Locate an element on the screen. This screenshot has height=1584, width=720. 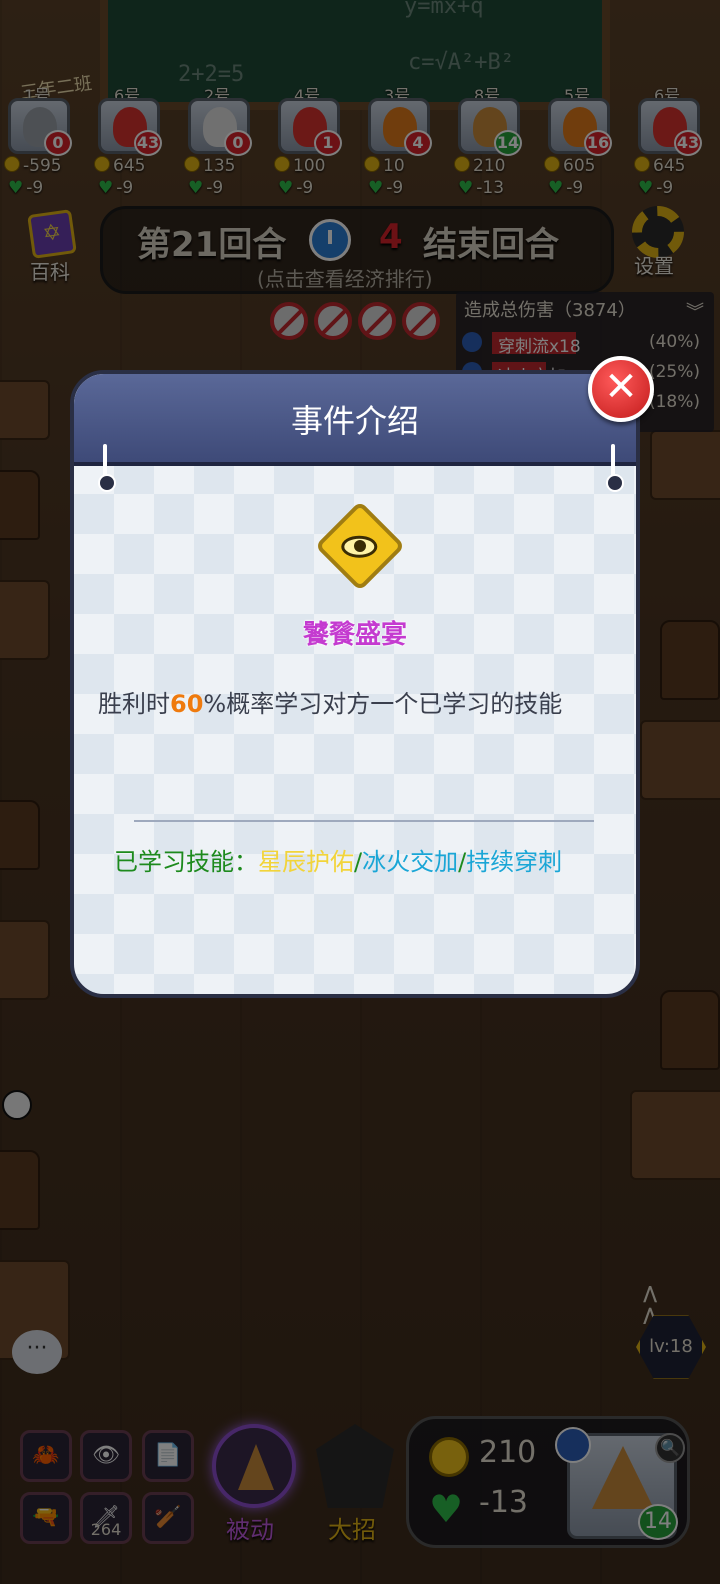
learned-skill-2: 冰火交加 is located at coordinates (410, 862).